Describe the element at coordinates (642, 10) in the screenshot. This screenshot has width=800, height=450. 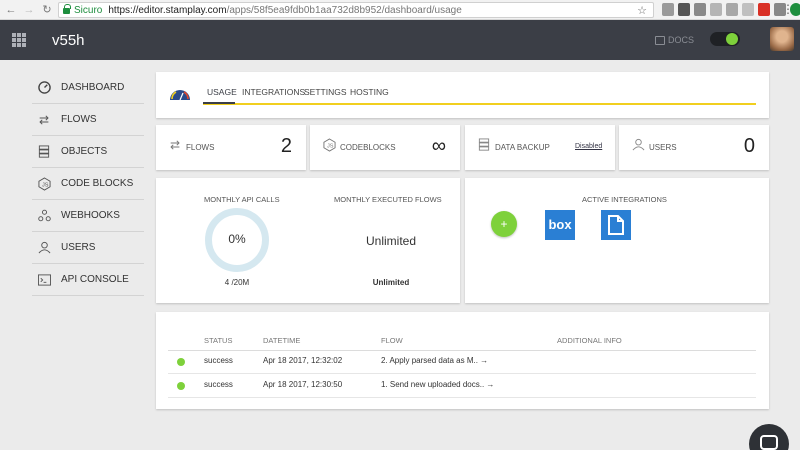
I see `bookmark-star-icon: ☆` at that location.